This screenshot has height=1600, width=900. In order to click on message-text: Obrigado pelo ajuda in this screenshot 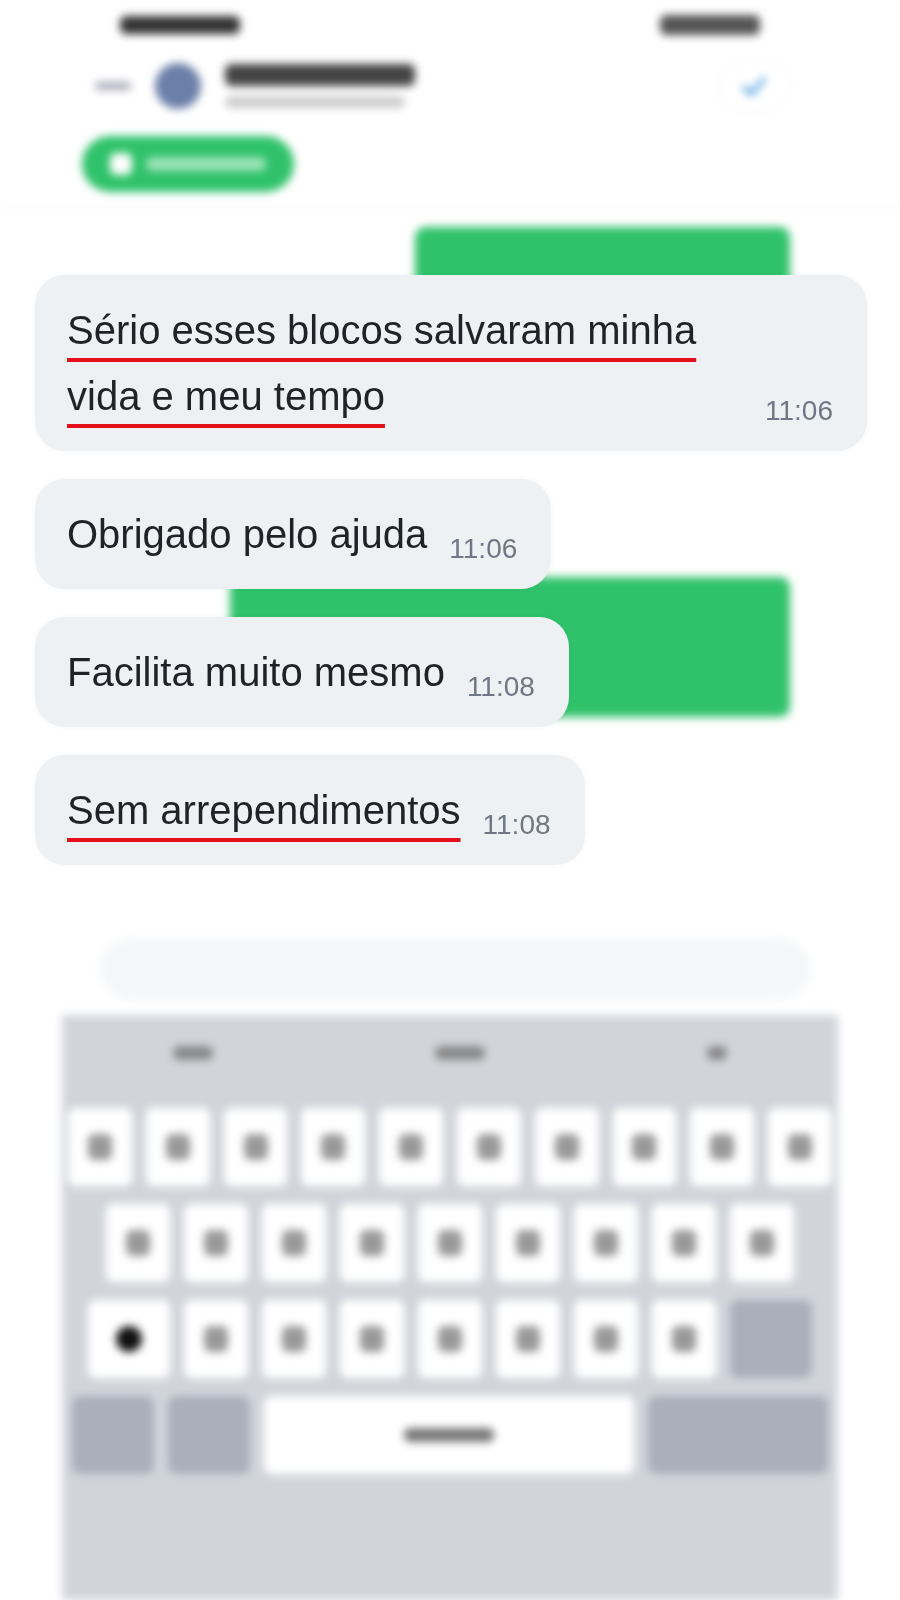, I will do `click(247, 534)`.